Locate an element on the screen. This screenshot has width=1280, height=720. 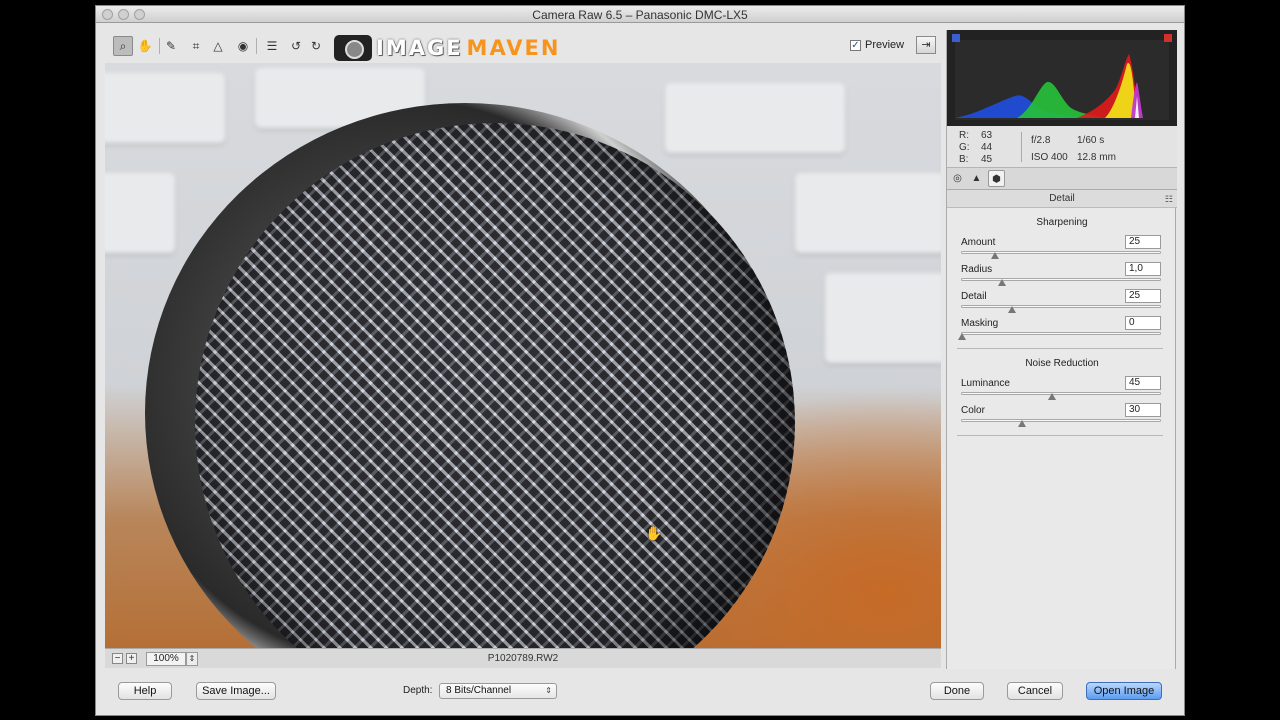
luminance-slider-row: Luminance 45 is located at coordinates (1061, 390).